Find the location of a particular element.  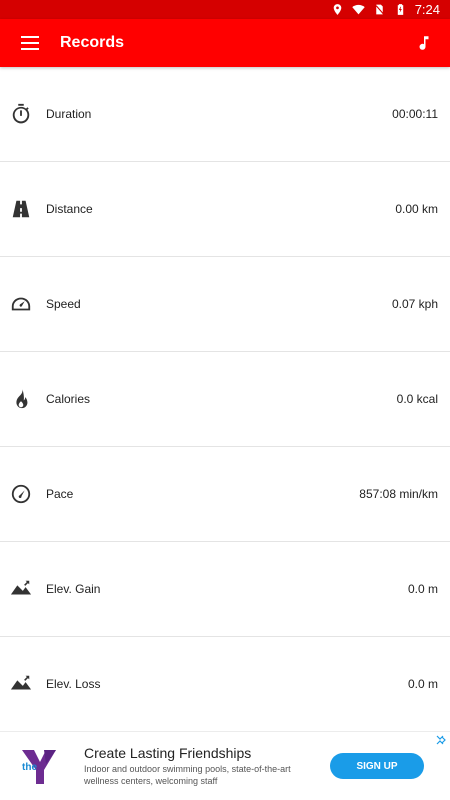

music-button is located at coordinates (424, 43).